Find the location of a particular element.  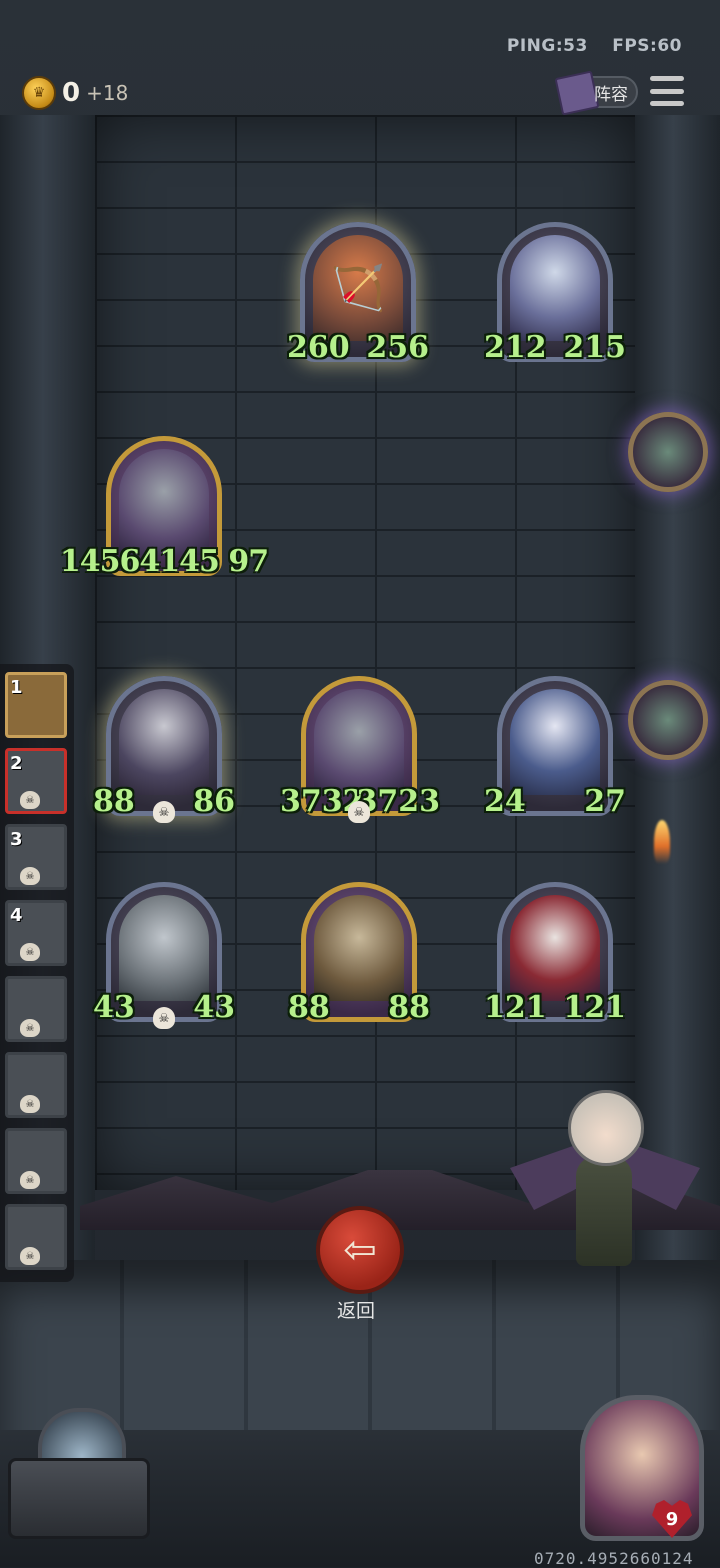

roster-slot: 2 ☠ is located at coordinates (36, 781).